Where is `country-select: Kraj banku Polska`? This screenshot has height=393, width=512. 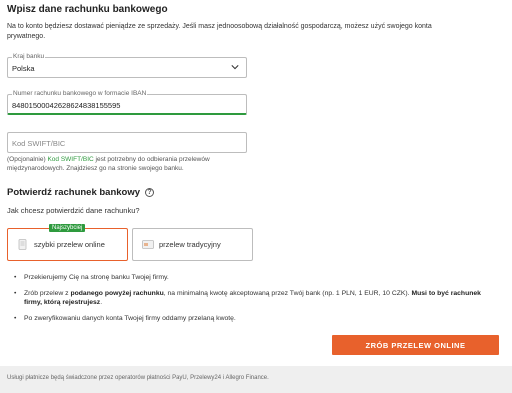
country-select: Kraj banku Polska is located at coordinates (127, 65).